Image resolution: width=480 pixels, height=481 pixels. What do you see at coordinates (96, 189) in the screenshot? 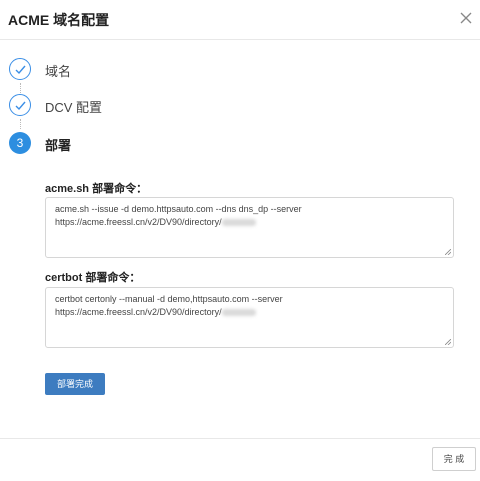
I see `acme-command-label: acme.sh 部署命令：` at bounding box center [96, 189].